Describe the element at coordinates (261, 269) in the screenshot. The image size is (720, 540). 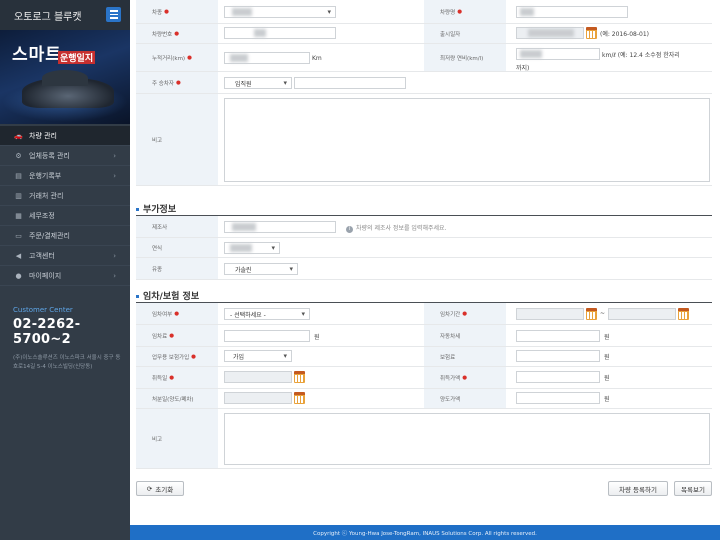
I see `fuel-select: 가솔린` at that location.